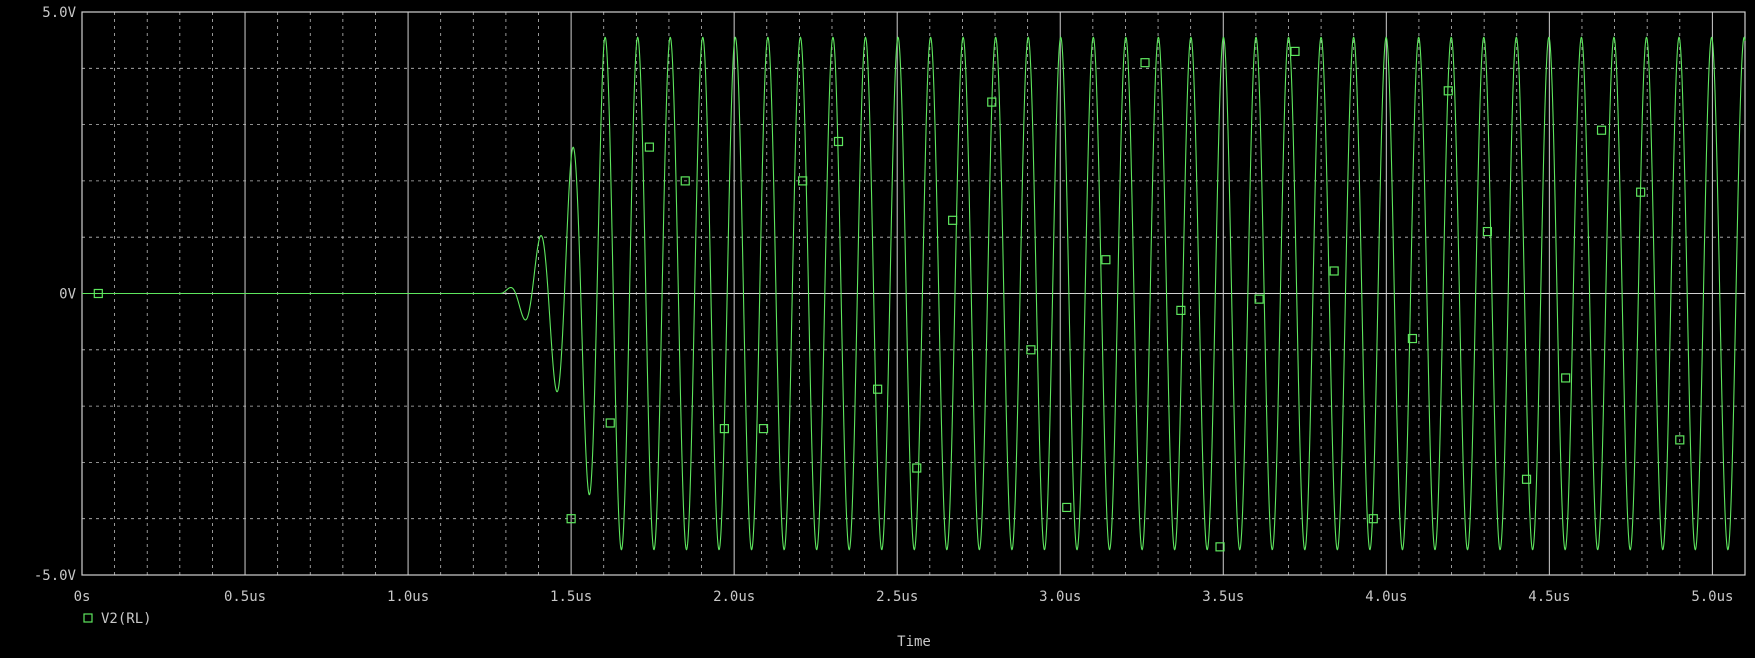 The height and width of the screenshot is (658, 1755). I want to click on x-tick-label: 3.0us, so click(1060, 597).